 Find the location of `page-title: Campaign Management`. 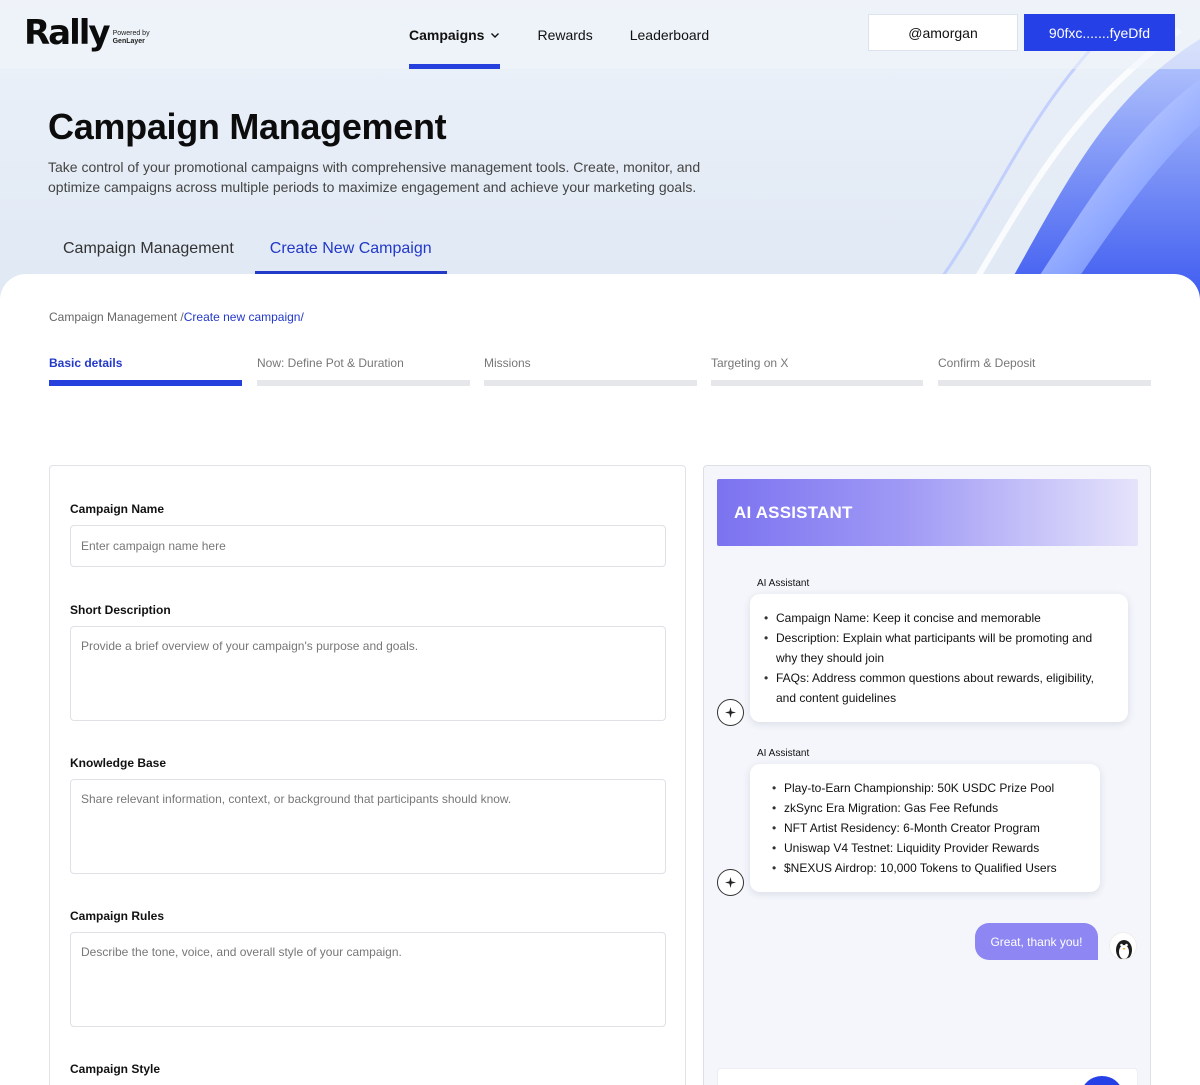

page-title: Campaign Management is located at coordinates (247, 126).